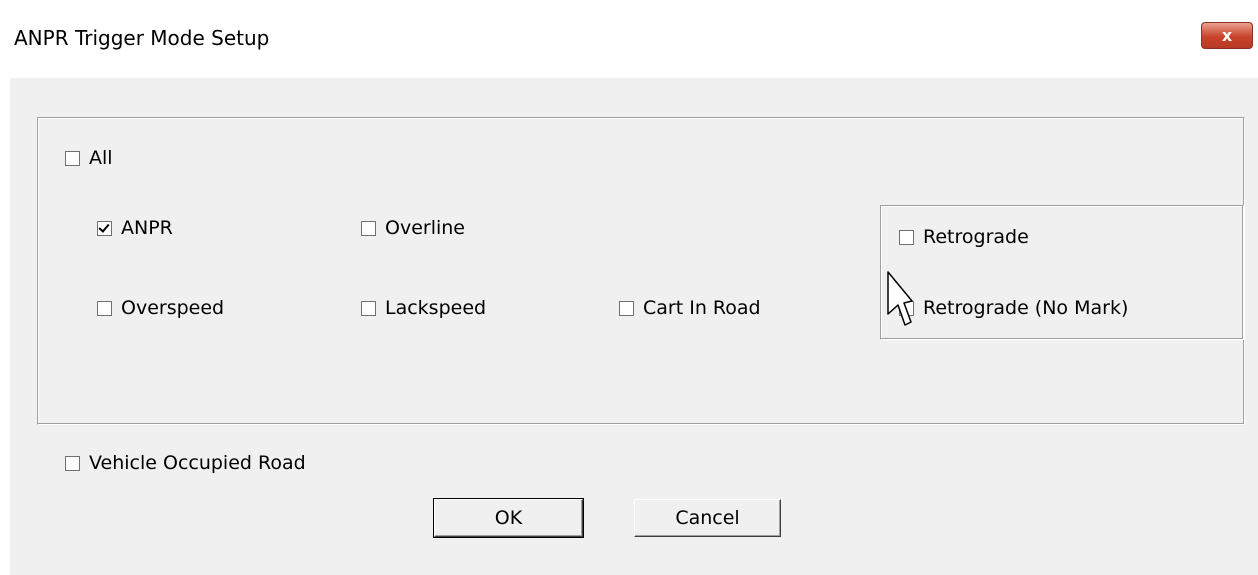 The height and width of the screenshot is (575, 1258). I want to click on overspeed-checkbox-label: Overspeed, so click(173, 308).